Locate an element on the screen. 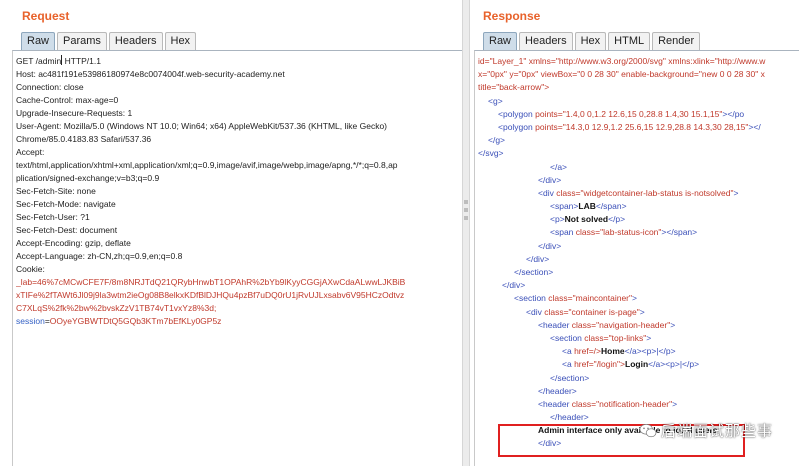 The image size is (799, 466). cookie-lab-value-end: C7XLqS%2fk%2bw%2bvskZzV1TB74vT1vxYz8%3d; is located at coordinates (116, 308).